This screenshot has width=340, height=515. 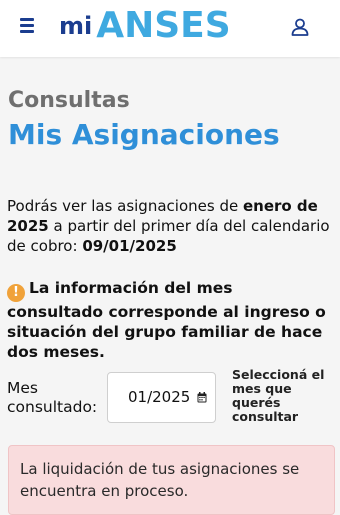 What do you see at coordinates (278, 395) in the screenshot?
I see `month-hint: Seleccioná el mes que querés consultar` at bounding box center [278, 395].